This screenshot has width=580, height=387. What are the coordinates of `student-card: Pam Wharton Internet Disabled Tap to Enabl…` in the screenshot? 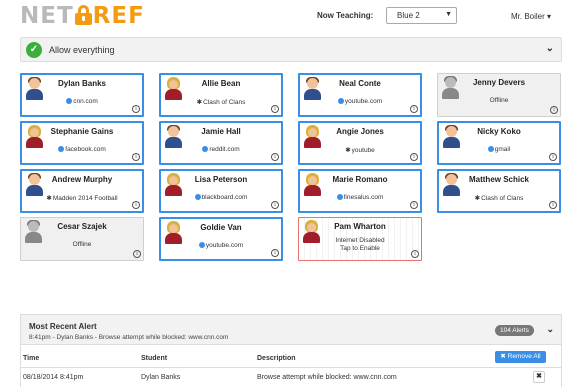 It's located at (360, 239).